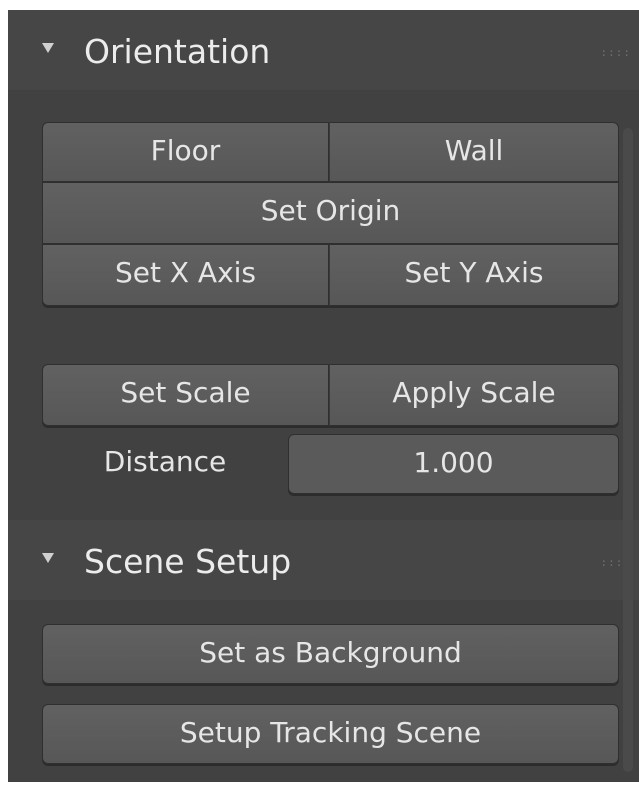 The height and width of the screenshot is (785, 639). Describe the element at coordinates (185, 395) in the screenshot. I see `set-scale-button: Set Scale` at that location.